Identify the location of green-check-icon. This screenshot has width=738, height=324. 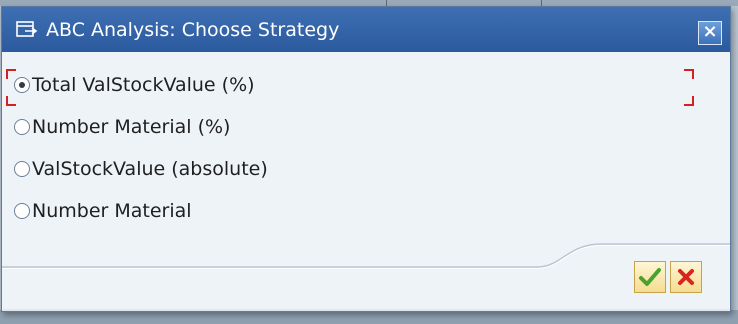
(650, 277).